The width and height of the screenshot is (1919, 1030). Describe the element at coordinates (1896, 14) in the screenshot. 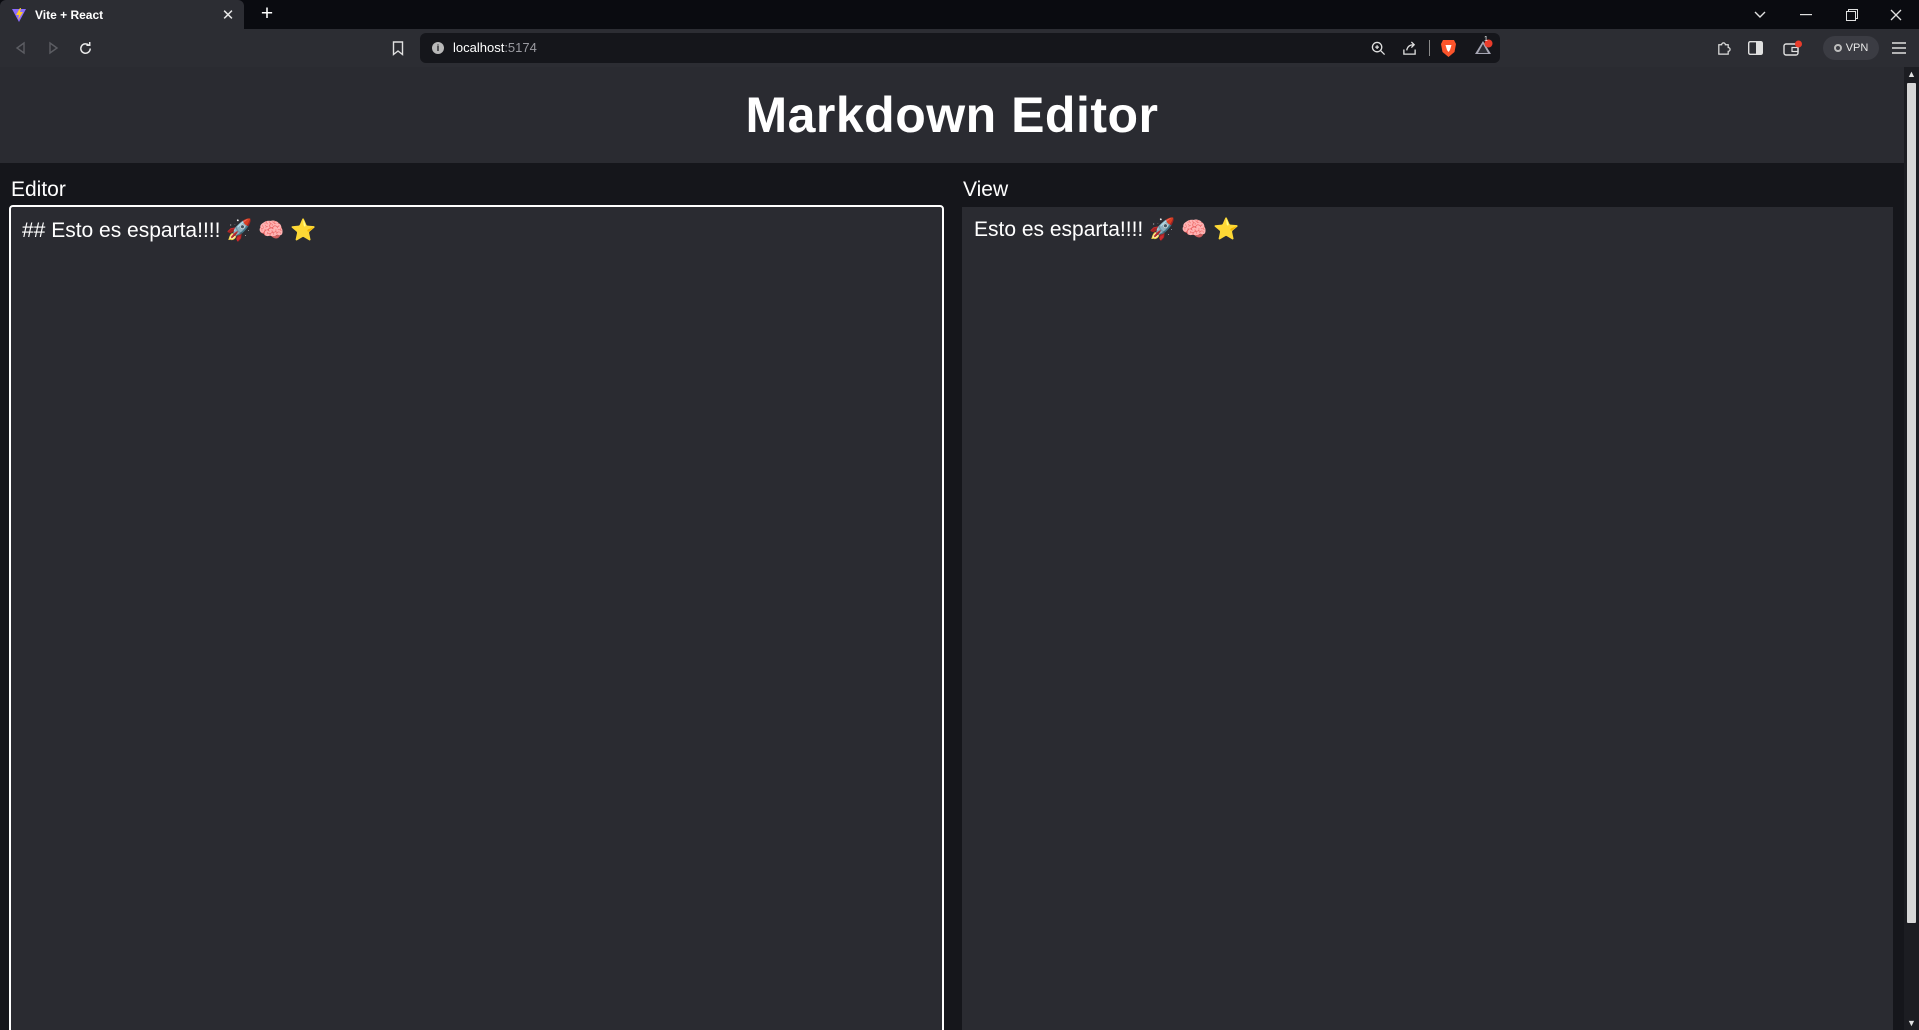

I see `close-window-button` at that location.